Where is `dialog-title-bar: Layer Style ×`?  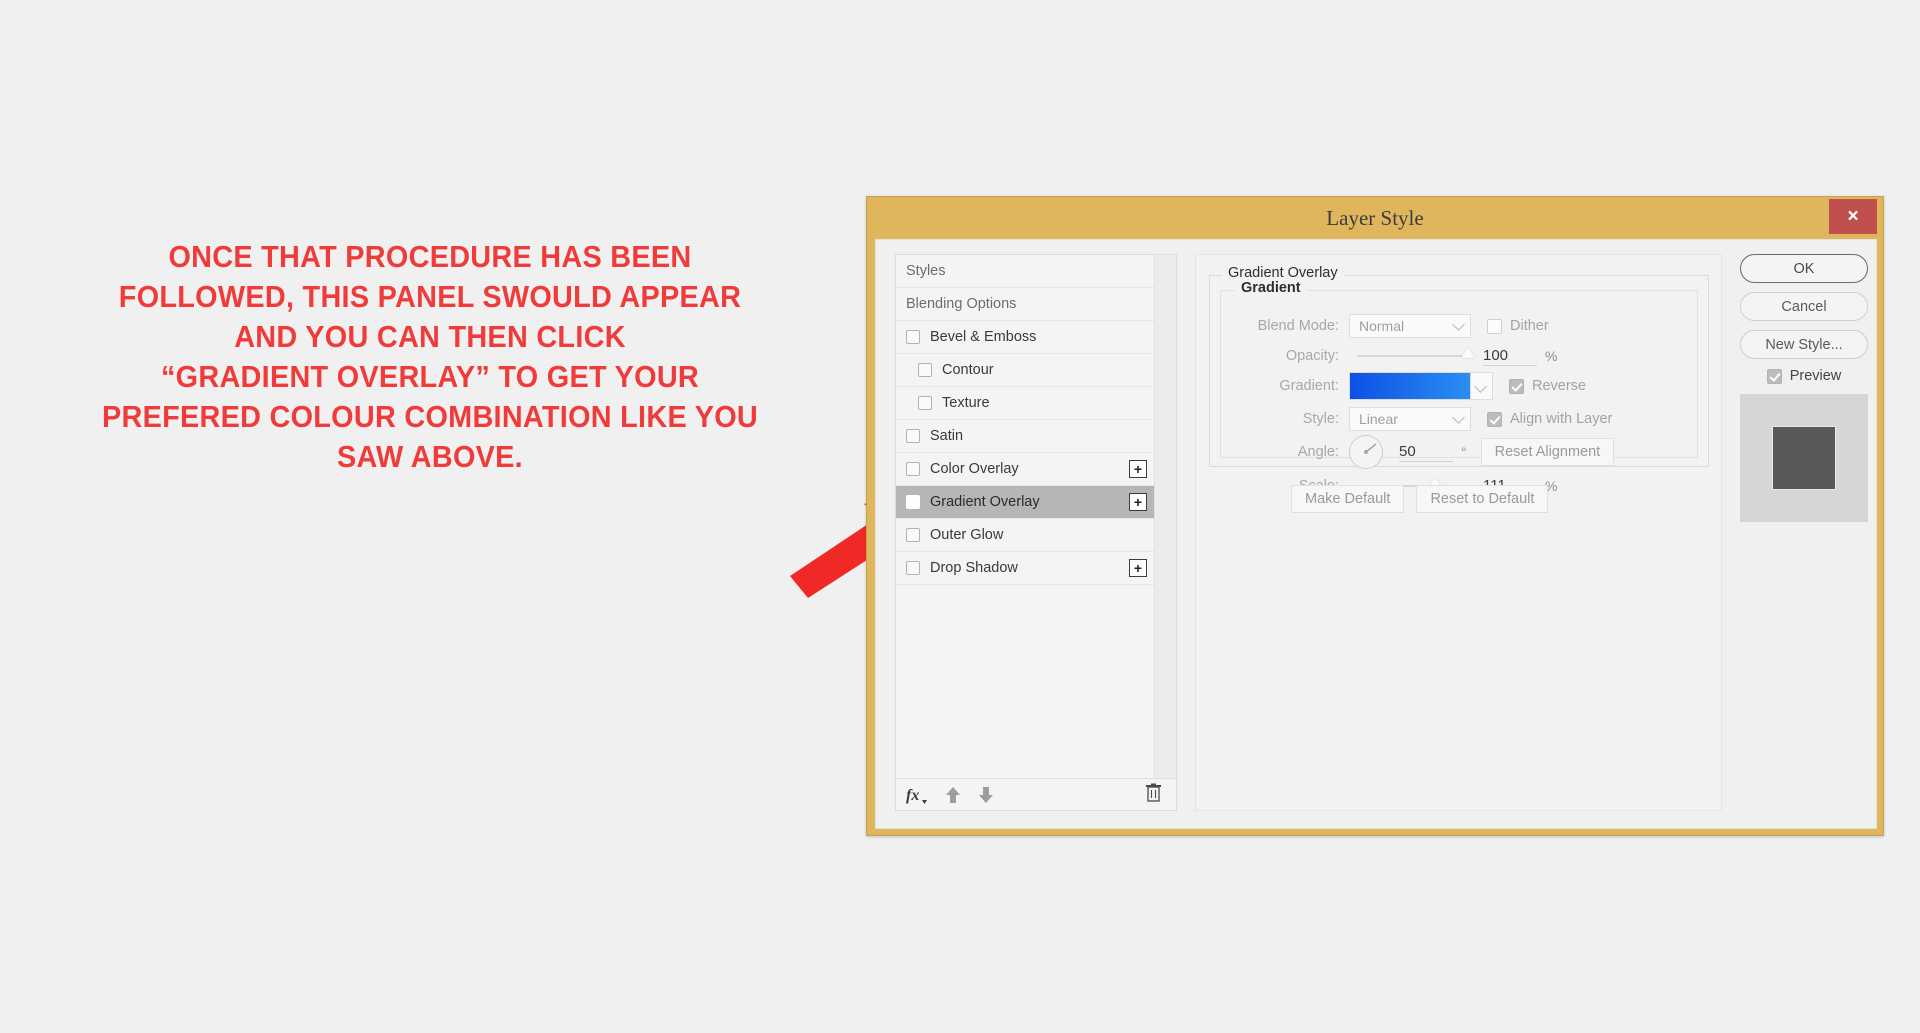 dialog-title-bar: Layer Style × is located at coordinates (1375, 218).